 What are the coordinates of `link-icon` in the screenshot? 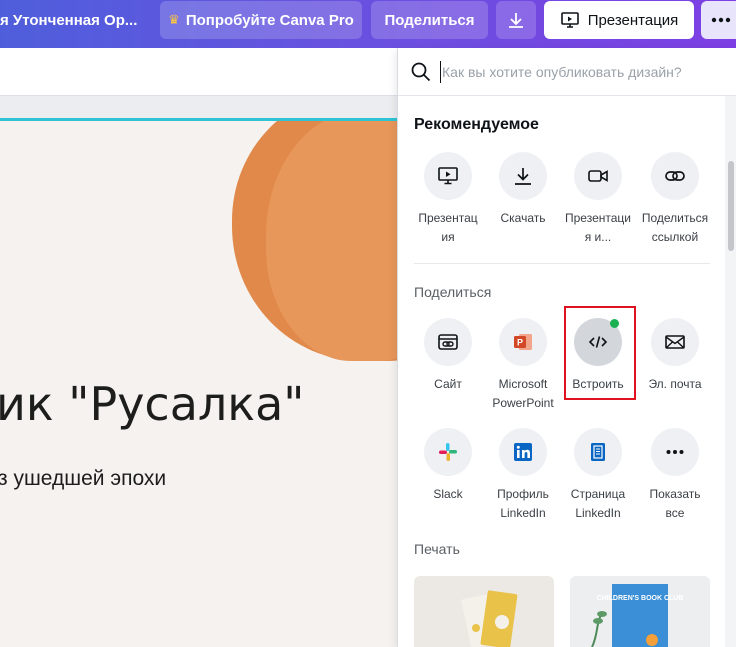 It's located at (675, 176).